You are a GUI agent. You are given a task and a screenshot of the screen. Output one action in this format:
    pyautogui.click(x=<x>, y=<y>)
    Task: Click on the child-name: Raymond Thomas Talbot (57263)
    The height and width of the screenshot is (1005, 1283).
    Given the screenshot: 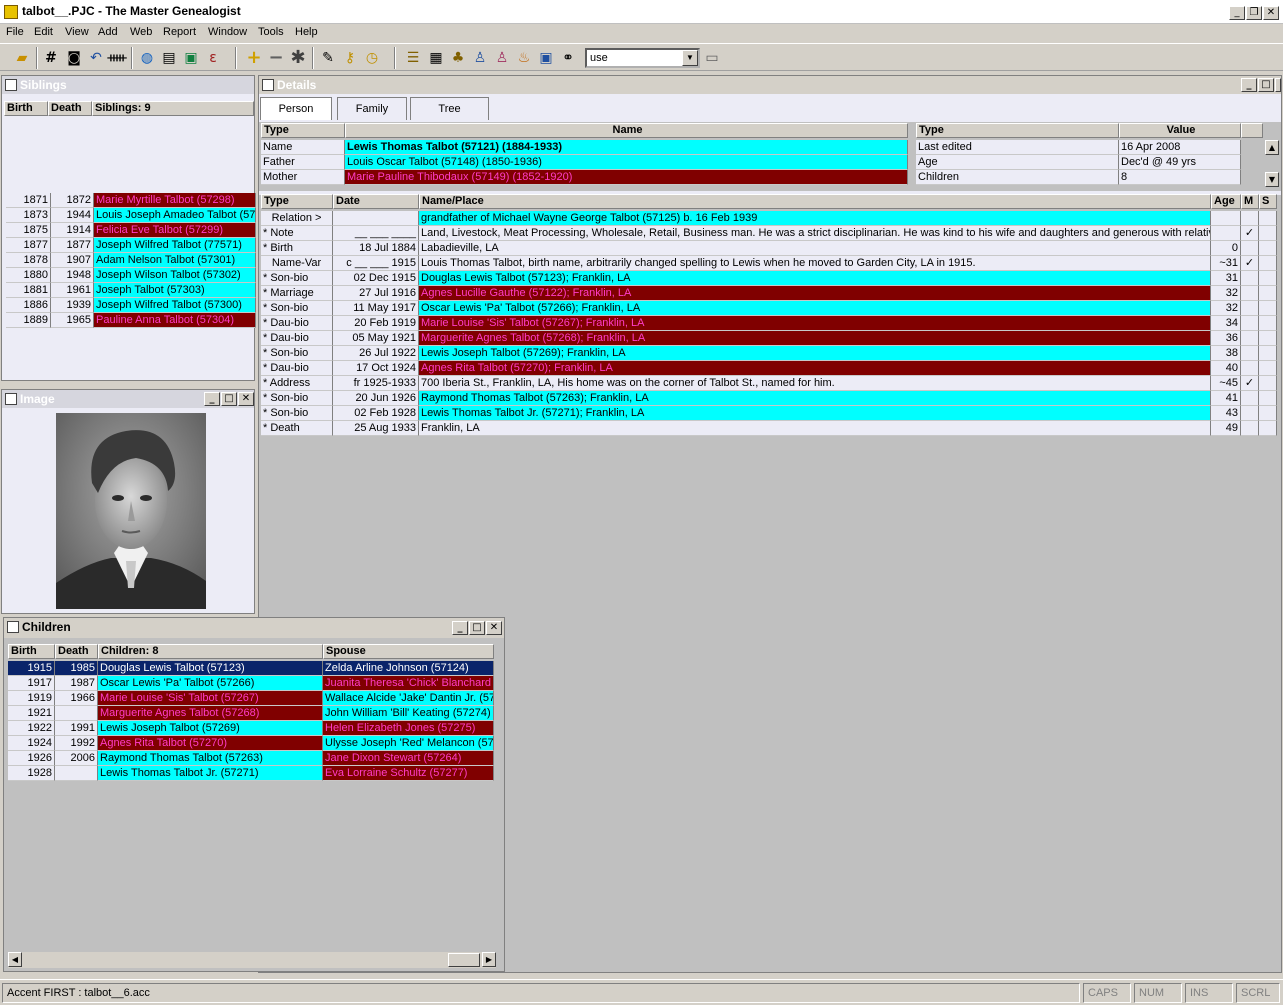 What is the action you would take?
    pyautogui.click(x=210, y=758)
    